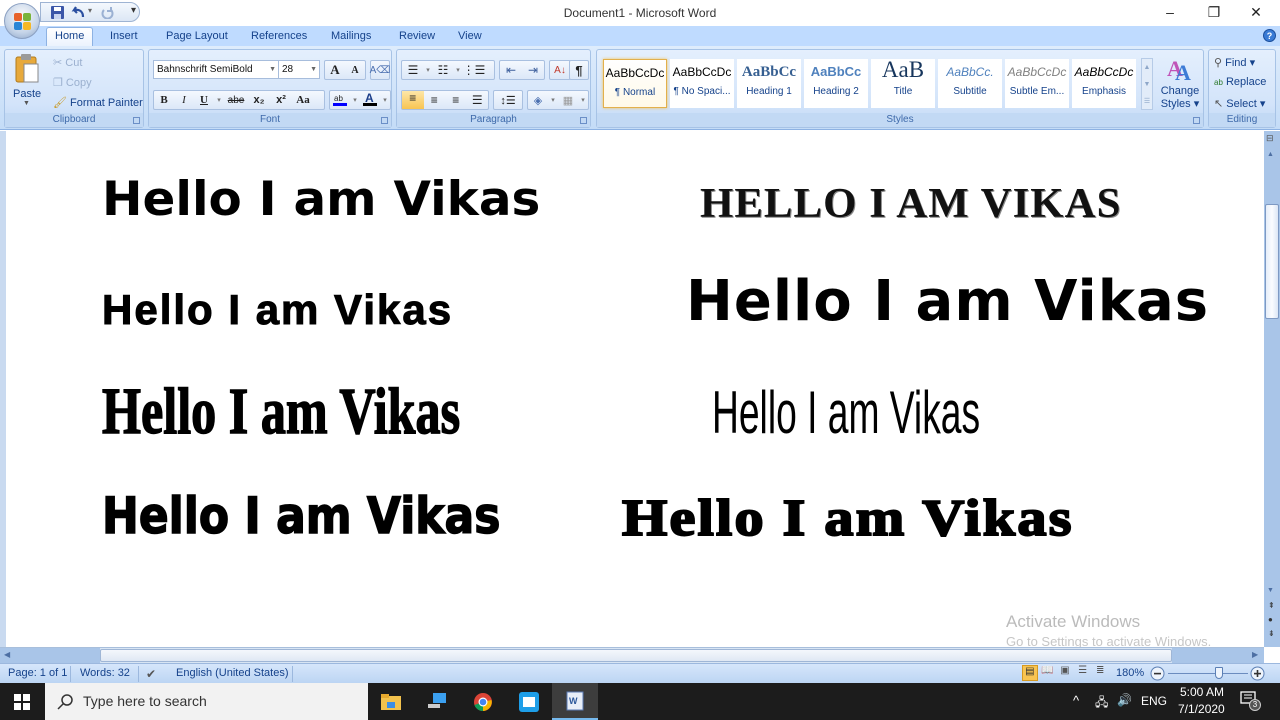  Describe the element at coordinates (124, 37) in the screenshot. I see `tab-insert: Insert` at that location.